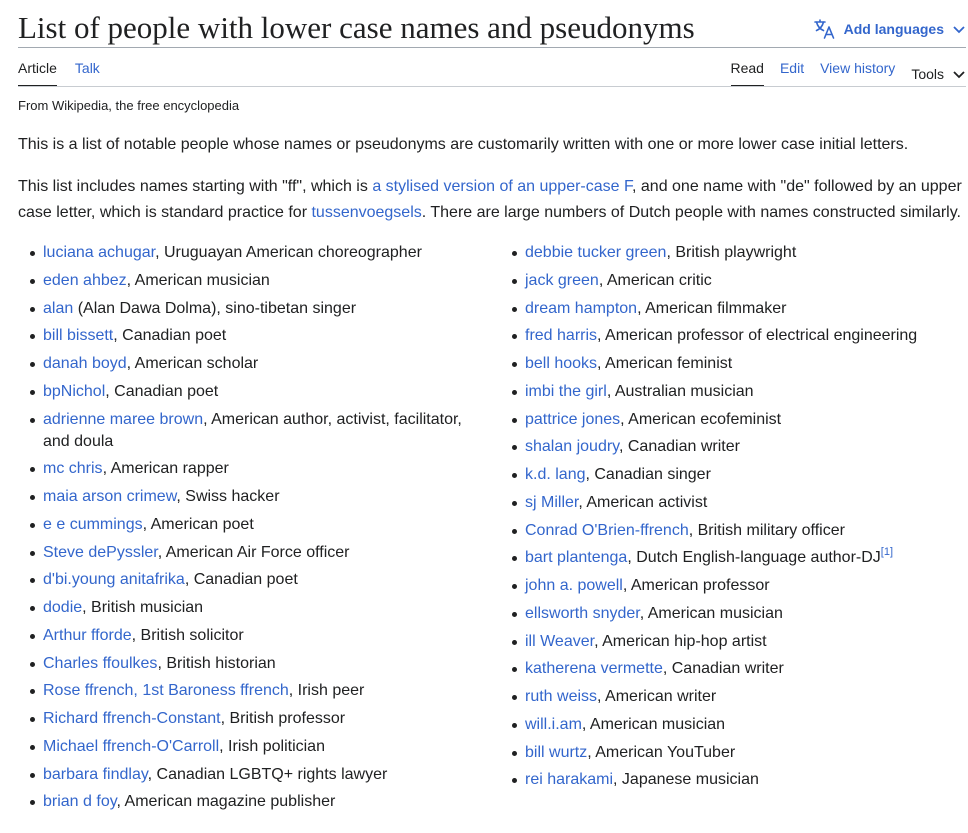 The height and width of the screenshot is (833, 968). What do you see at coordinates (272, 746) in the screenshot?
I see `person-description: , Irish politician` at bounding box center [272, 746].